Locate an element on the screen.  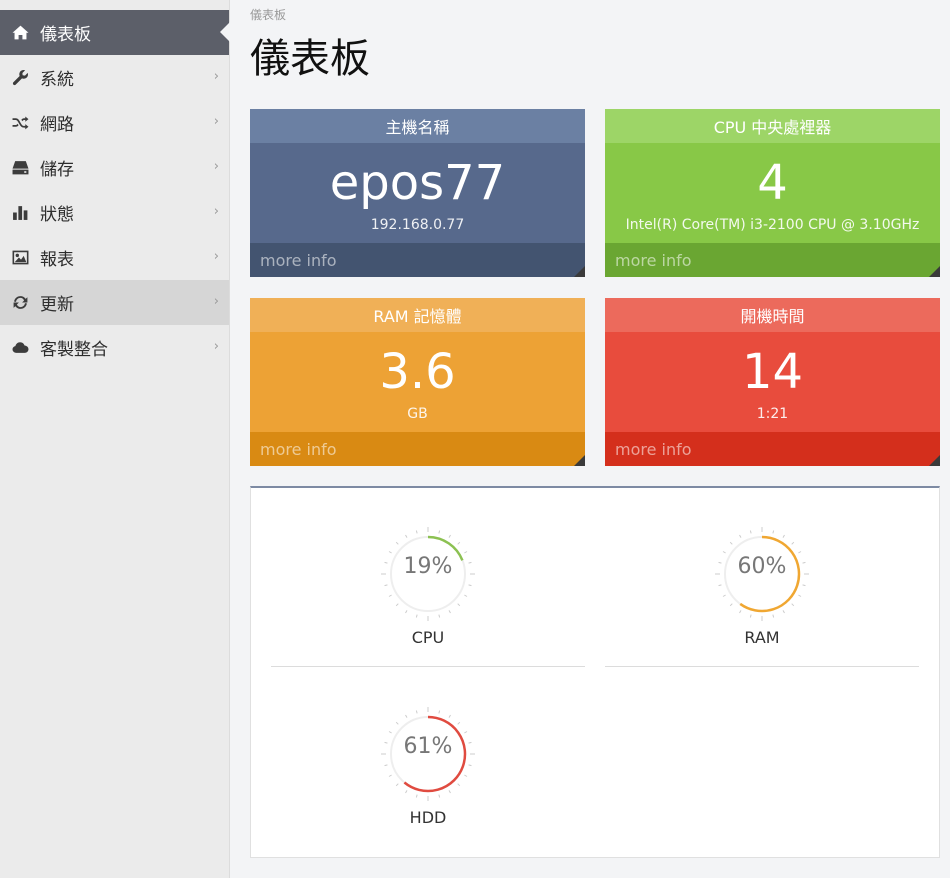
sidebar-item-label: 報表 is located at coordinates (57, 260).